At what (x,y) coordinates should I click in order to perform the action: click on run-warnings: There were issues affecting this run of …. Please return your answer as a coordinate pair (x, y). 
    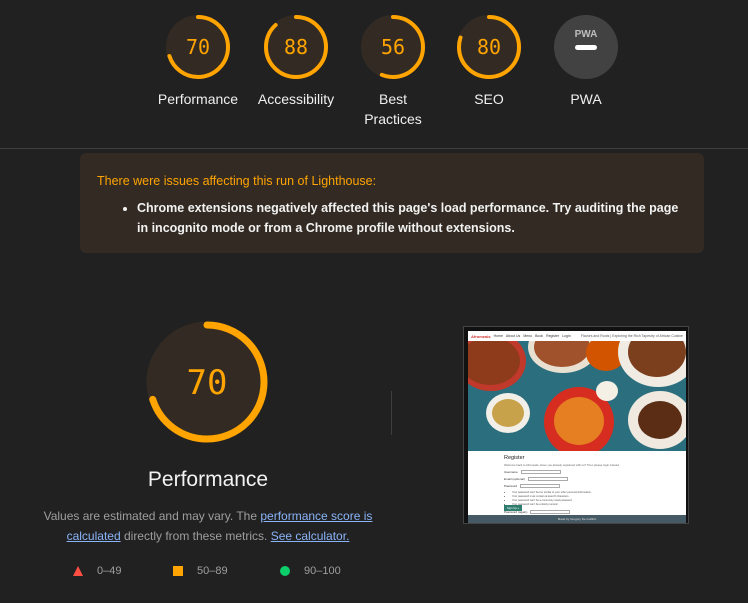
    Looking at the image, I should click on (392, 203).